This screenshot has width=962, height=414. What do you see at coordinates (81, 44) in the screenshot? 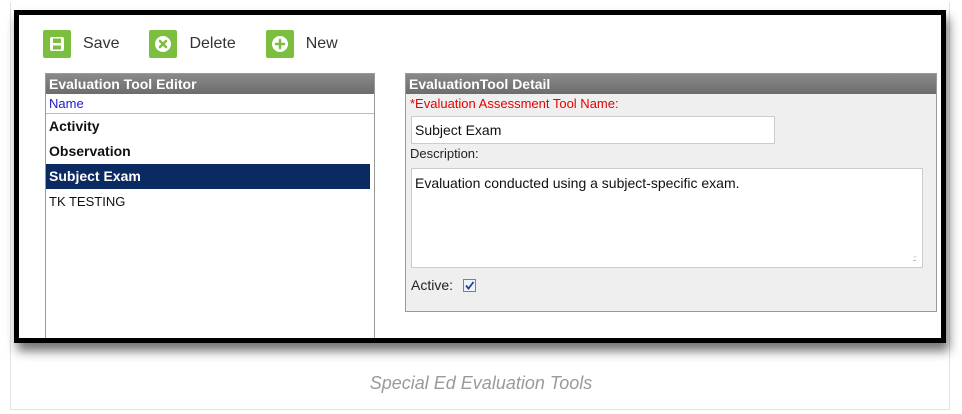
I see `save-button: Save` at bounding box center [81, 44].